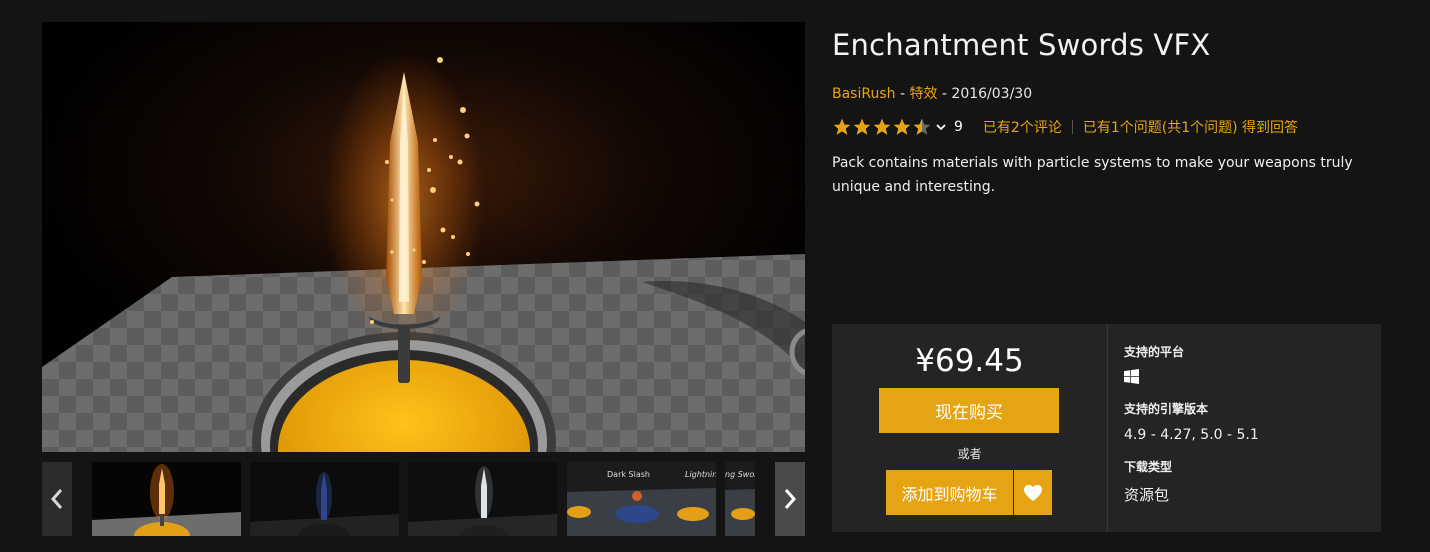  Describe the element at coordinates (958, 127) in the screenshot. I see `rating-count: 9` at that location.